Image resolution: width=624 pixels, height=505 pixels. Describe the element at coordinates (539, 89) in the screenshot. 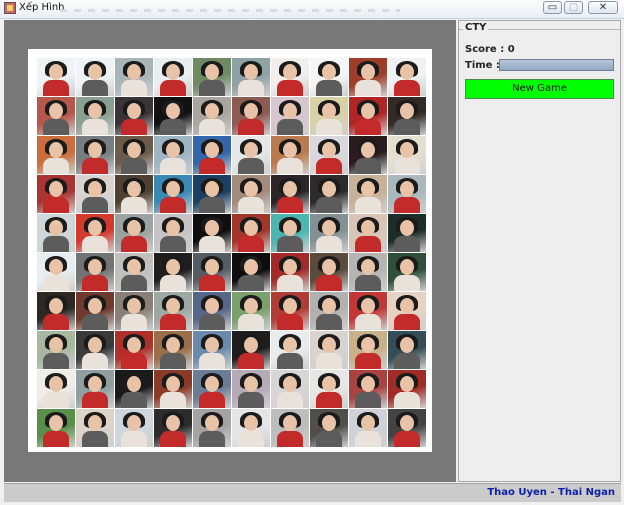

I see `new-game-button: New Game` at that location.